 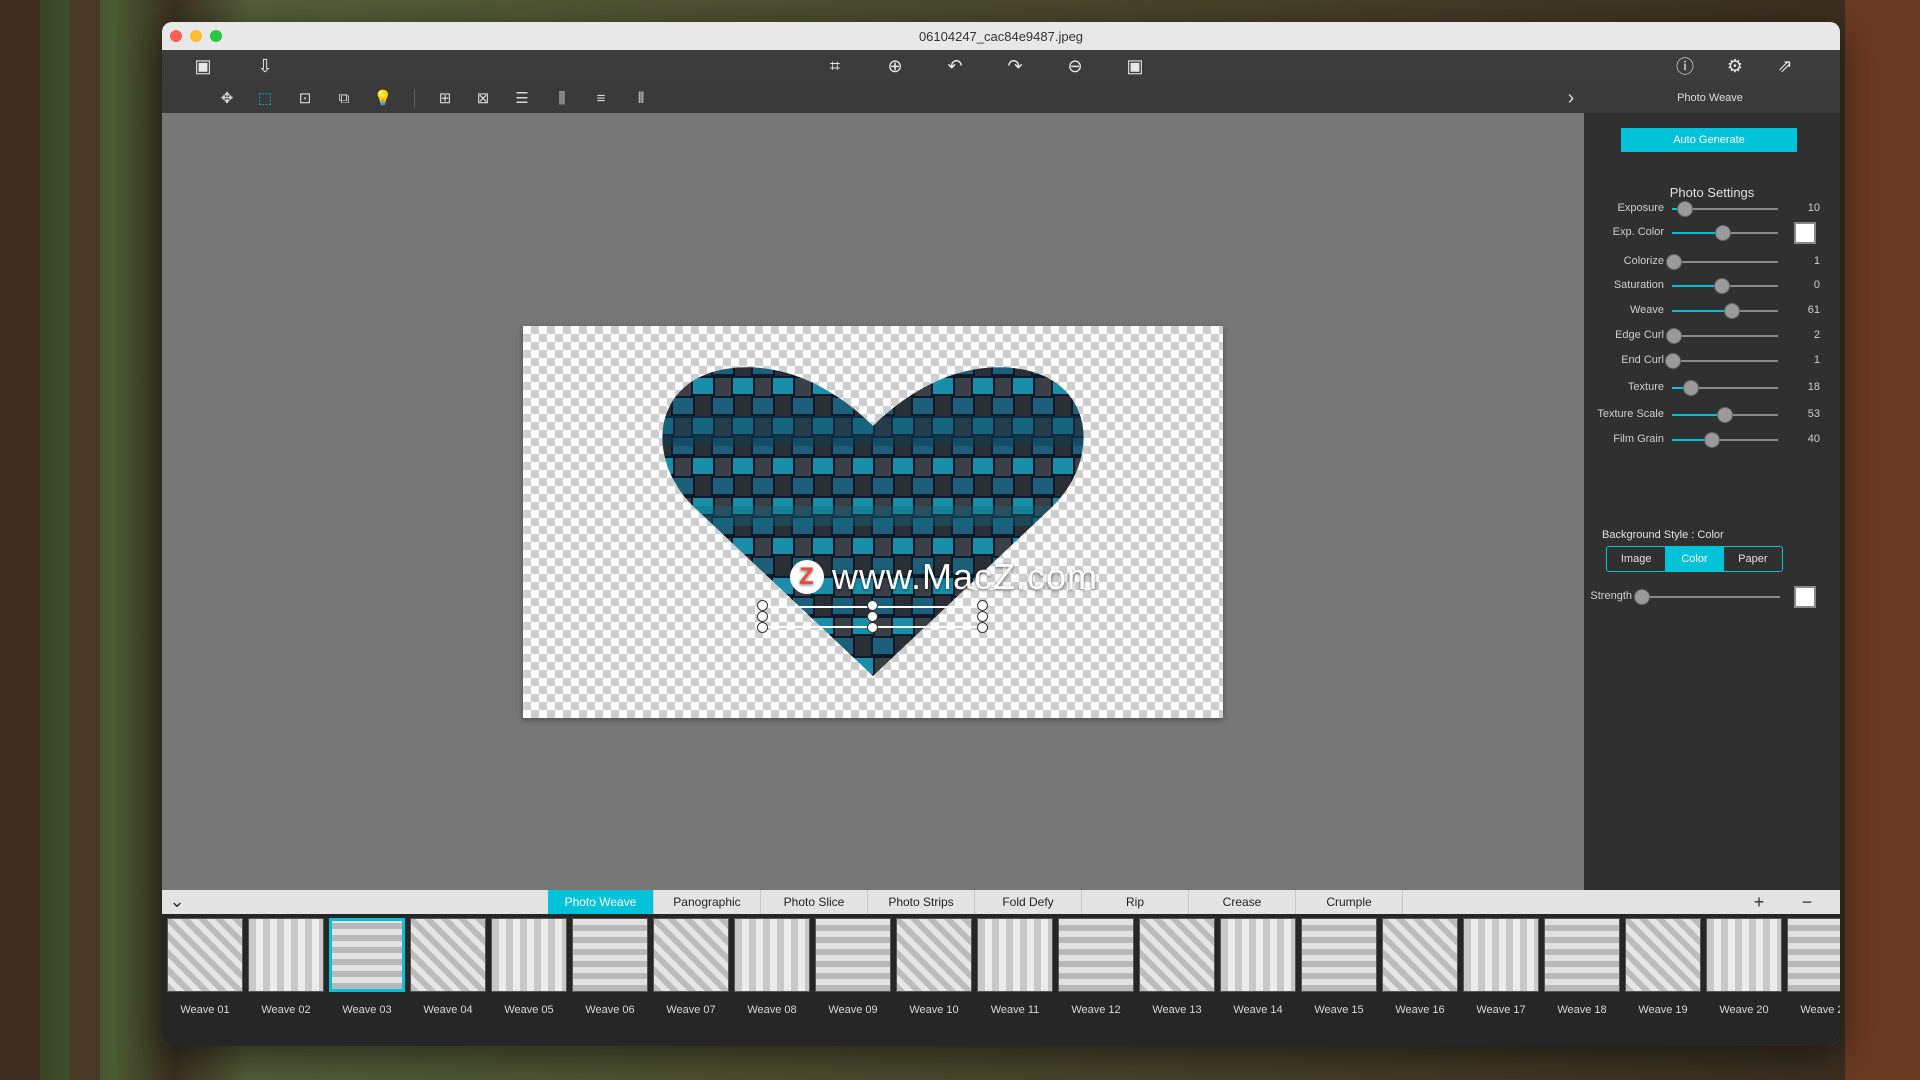 What do you see at coordinates (1807, 902) in the screenshot?
I see `remove-preset-icon: −` at bounding box center [1807, 902].